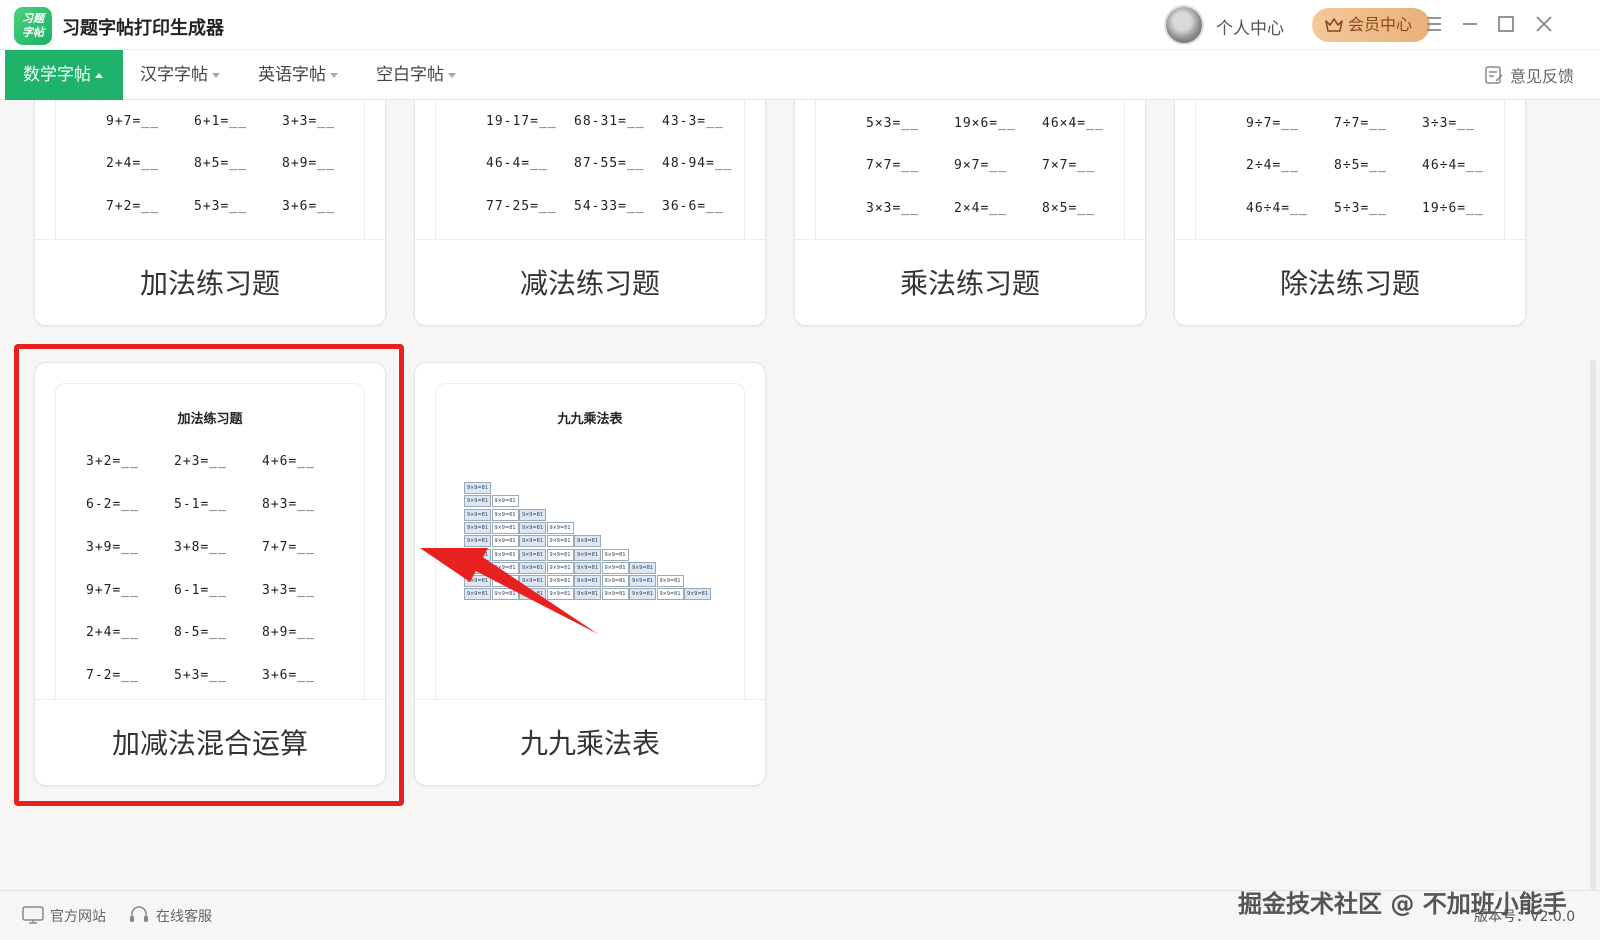 This screenshot has height=940, width=1600. Describe the element at coordinates (800, 75) in the screenshot. I see `menu-bar: 数学字帖 汉字字帖 英语字帖 空白字帖 意见反馈` at that location.